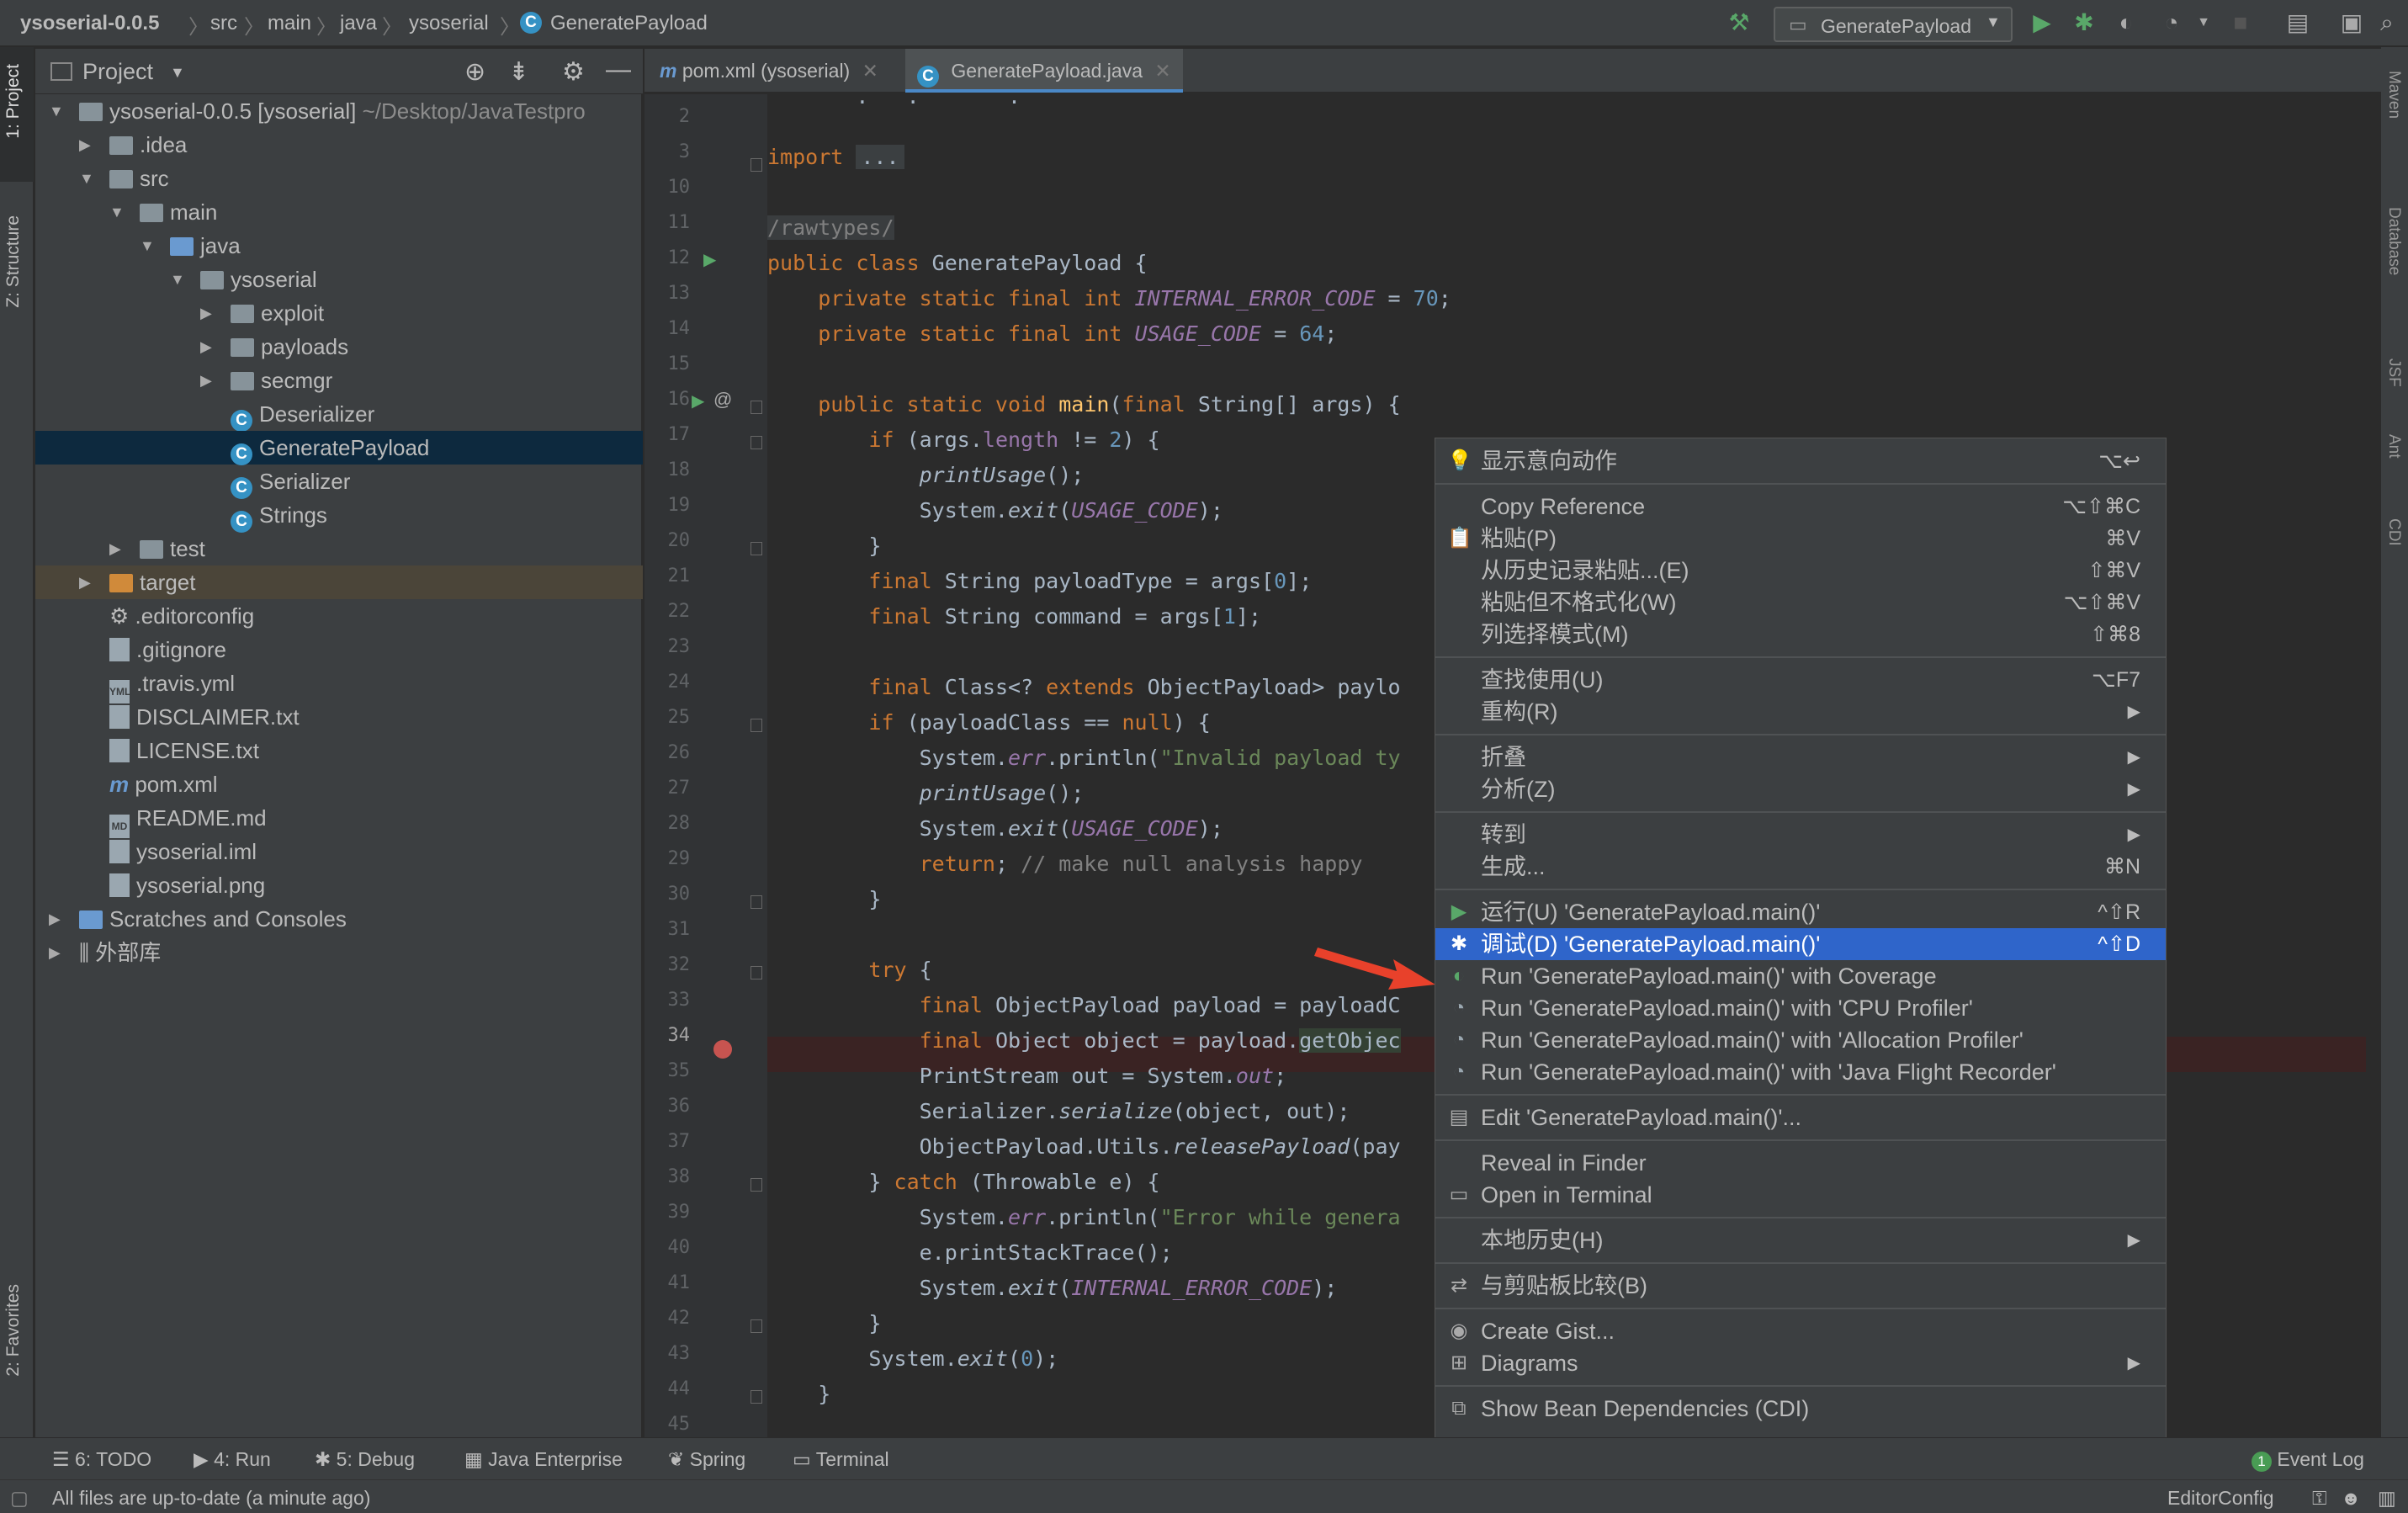 This screenshot has height=1513, width=2408. I want to click on cdi-tool-tab: CDI, so click(2393, 532).